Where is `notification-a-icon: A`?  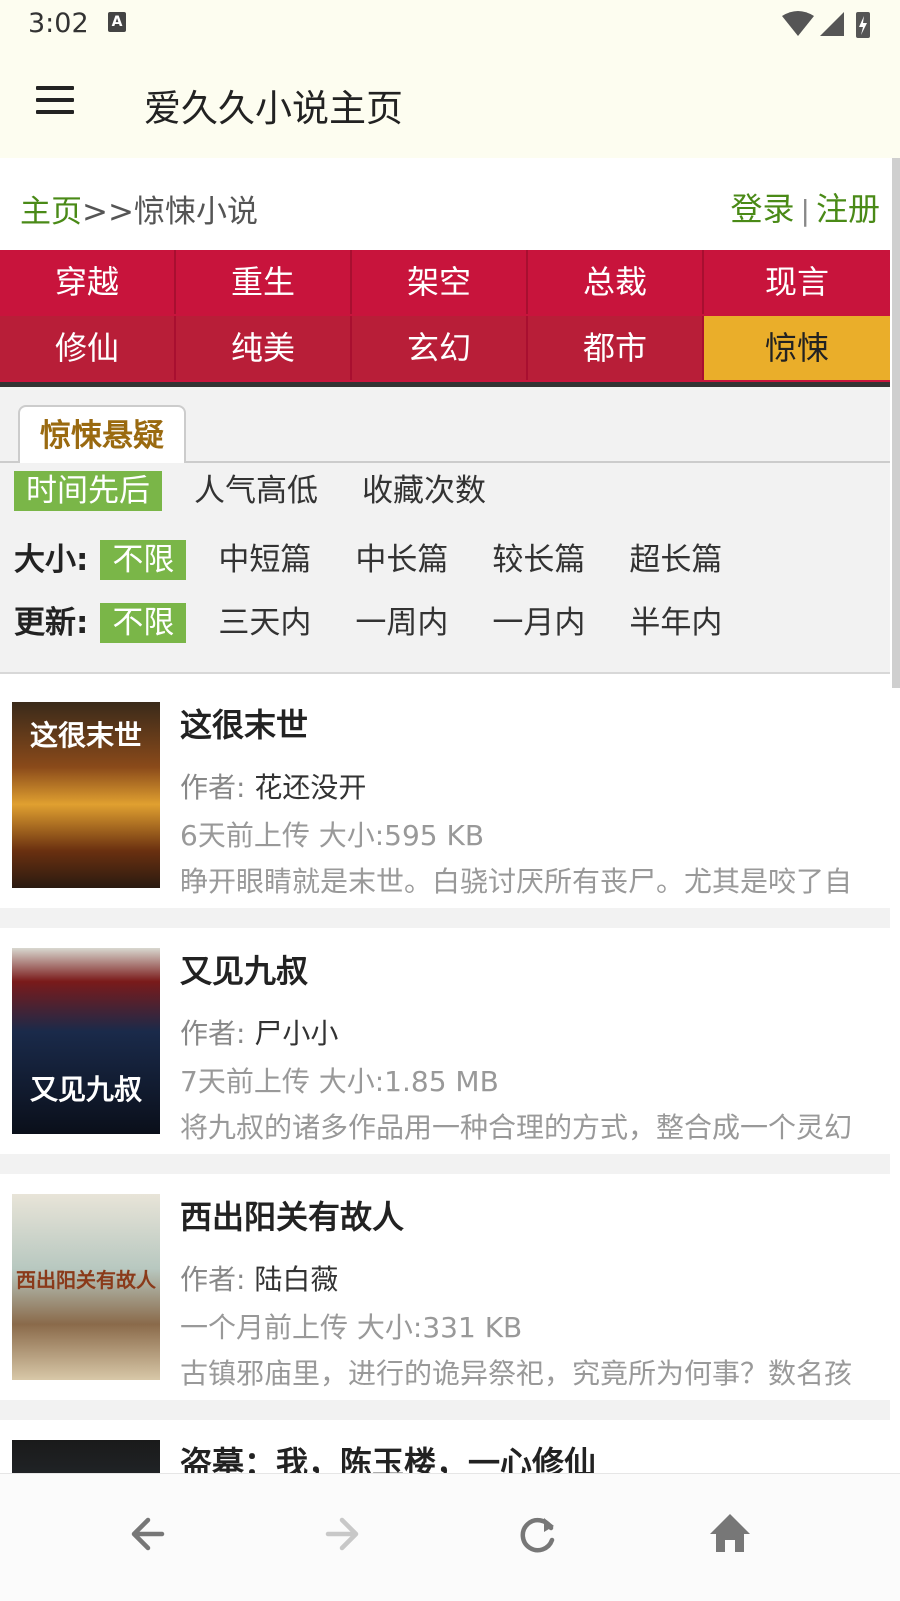
notification-a-icon: A is located at coordinates (117, 22).